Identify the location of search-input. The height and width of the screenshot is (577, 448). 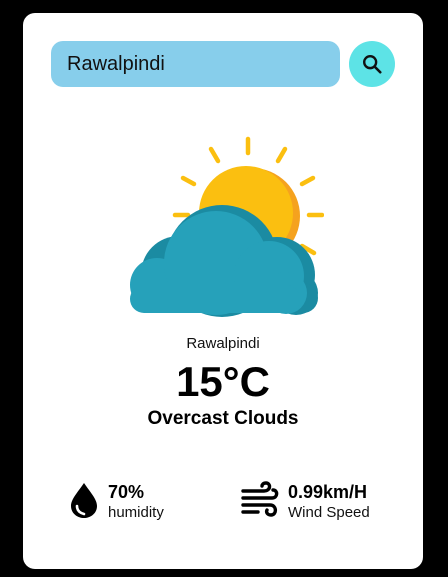
(195, 64).